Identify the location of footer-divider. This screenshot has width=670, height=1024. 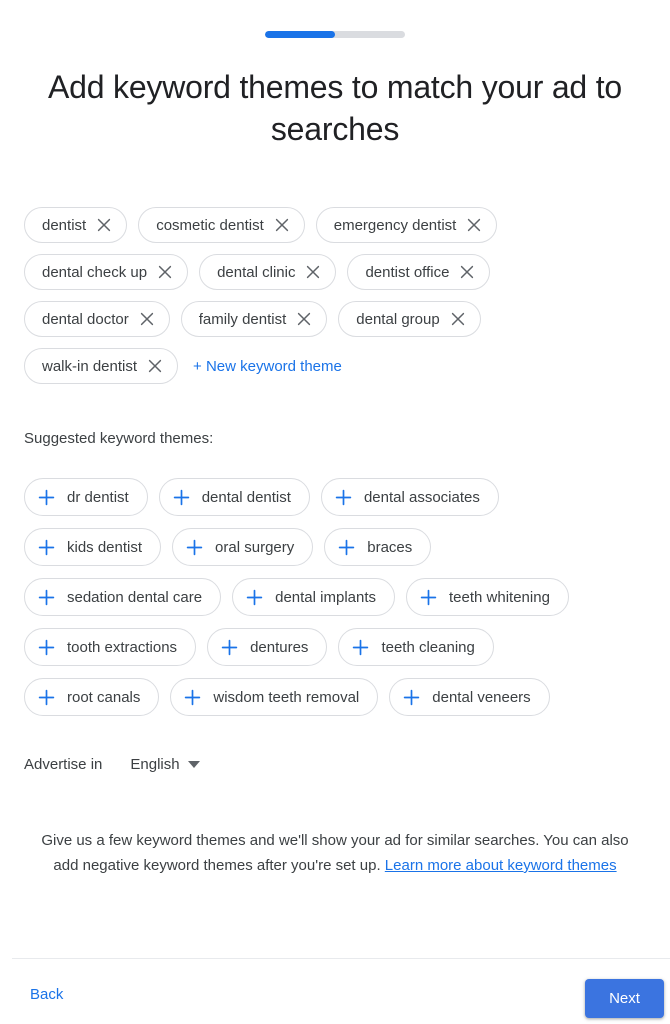
(341, 958).